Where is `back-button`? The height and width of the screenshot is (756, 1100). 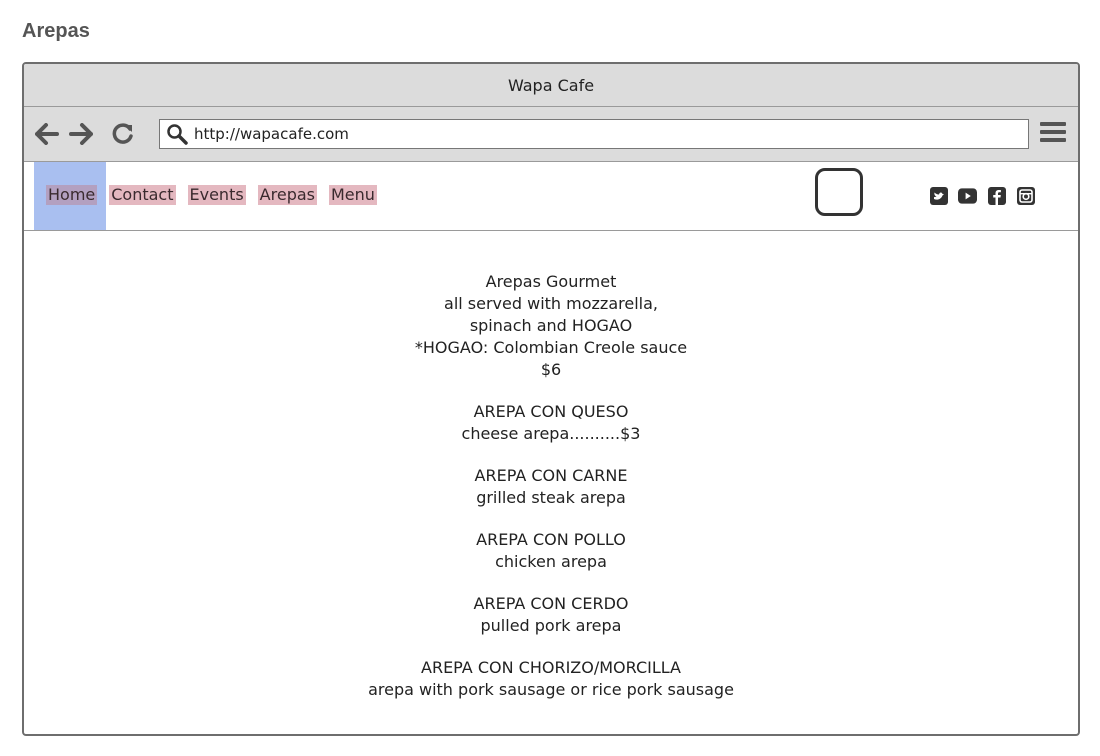
back-button is located at coordinates (47, 134).